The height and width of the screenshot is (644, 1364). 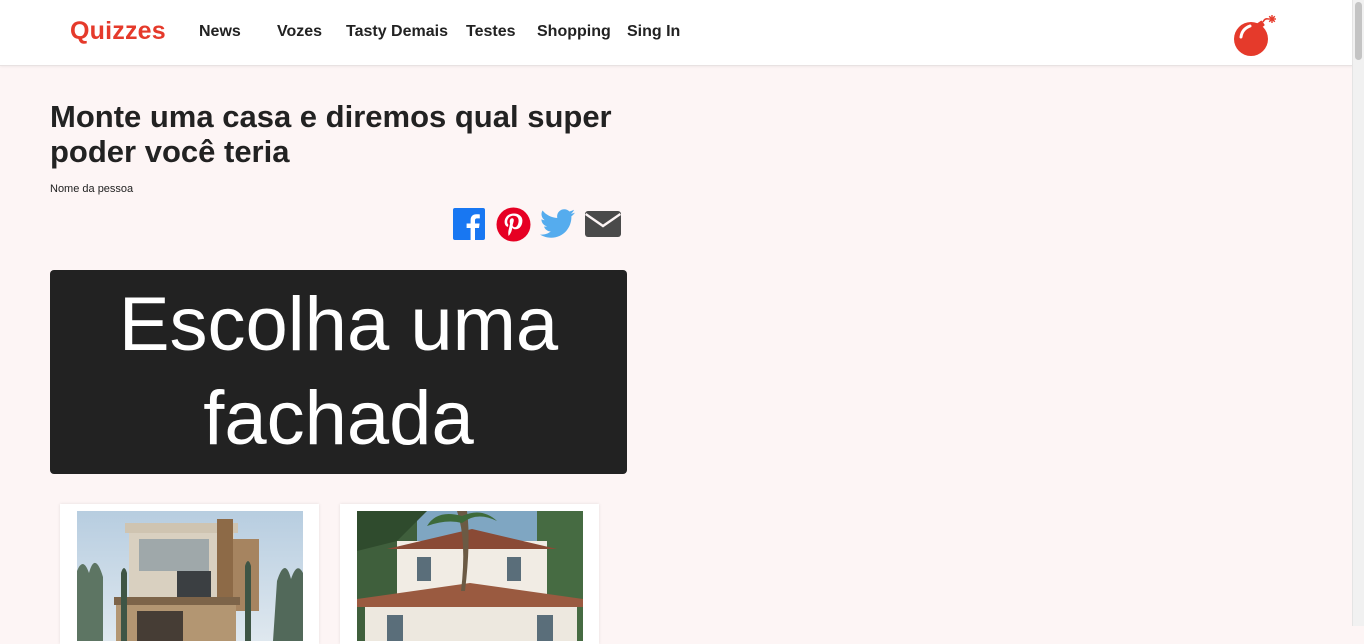 What do you see at coordinates (491, 32) in the screenshot?
I see `nav-testes: Testes` at bounding box center [491, 32].